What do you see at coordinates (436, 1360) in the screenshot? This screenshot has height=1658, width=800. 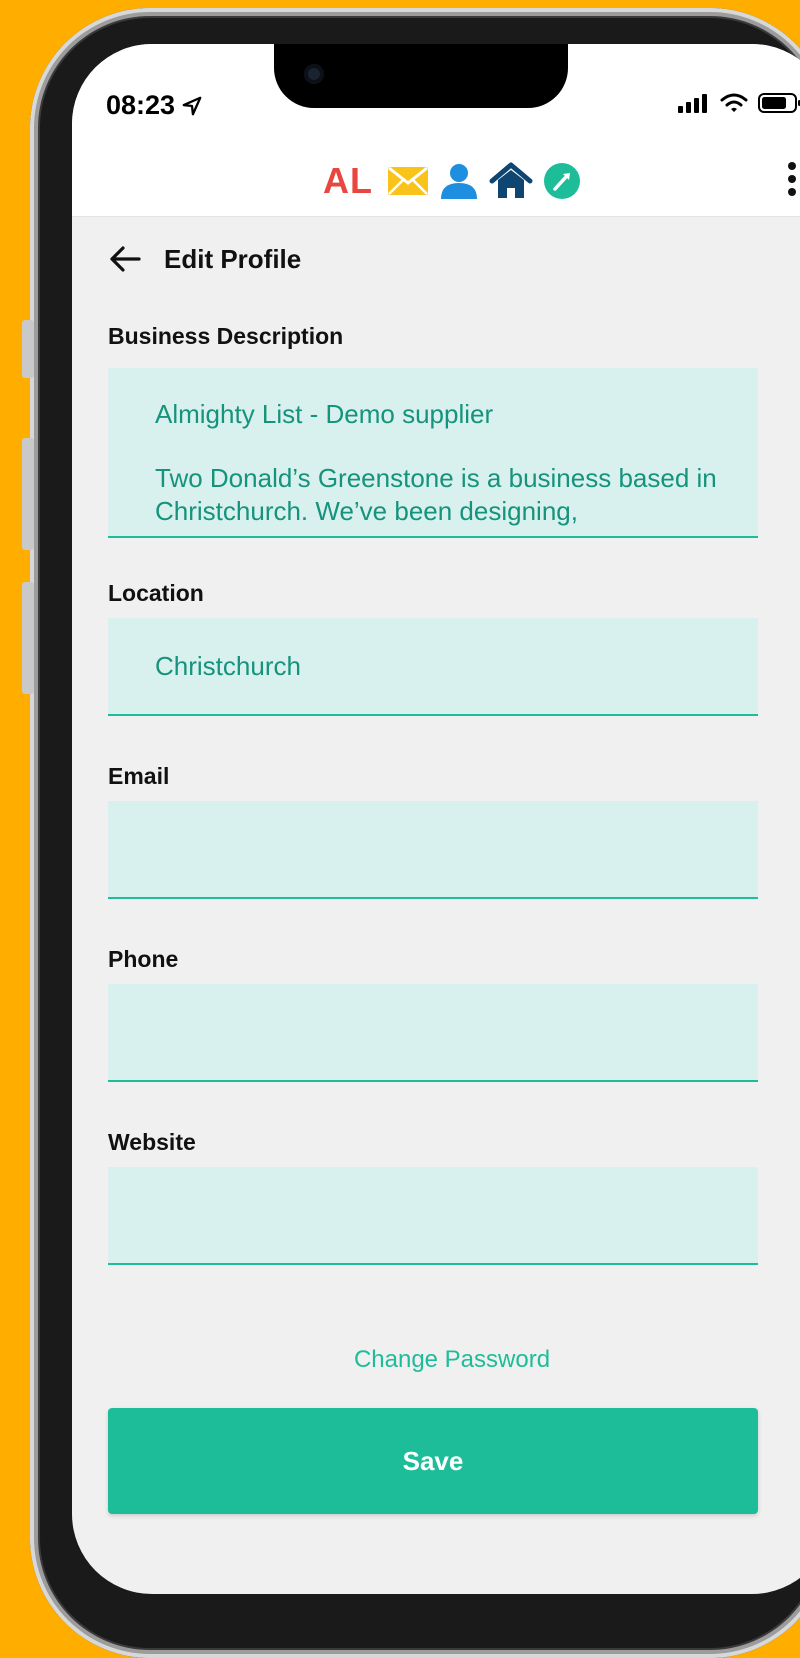 I see `change-password-link: Change Password` at bounding box center [436, 1360].